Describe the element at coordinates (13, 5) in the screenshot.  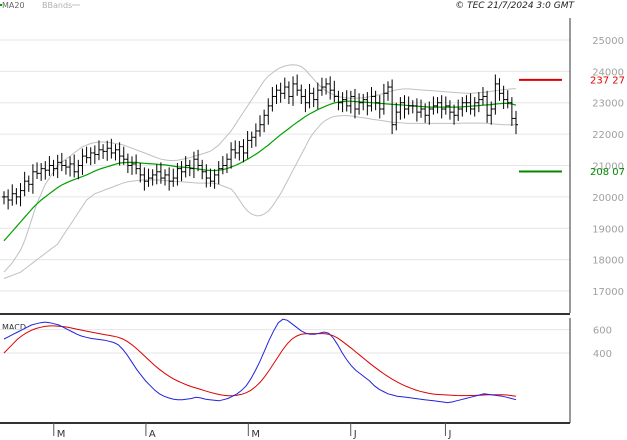
I see `ma-legend-label: MA20` at that location.